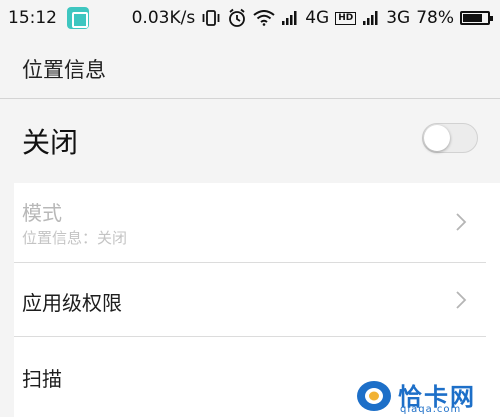 This screenshot has height=417, width=500. I want to click on app-permissions-title: 应用级权限, so click(72, 303).